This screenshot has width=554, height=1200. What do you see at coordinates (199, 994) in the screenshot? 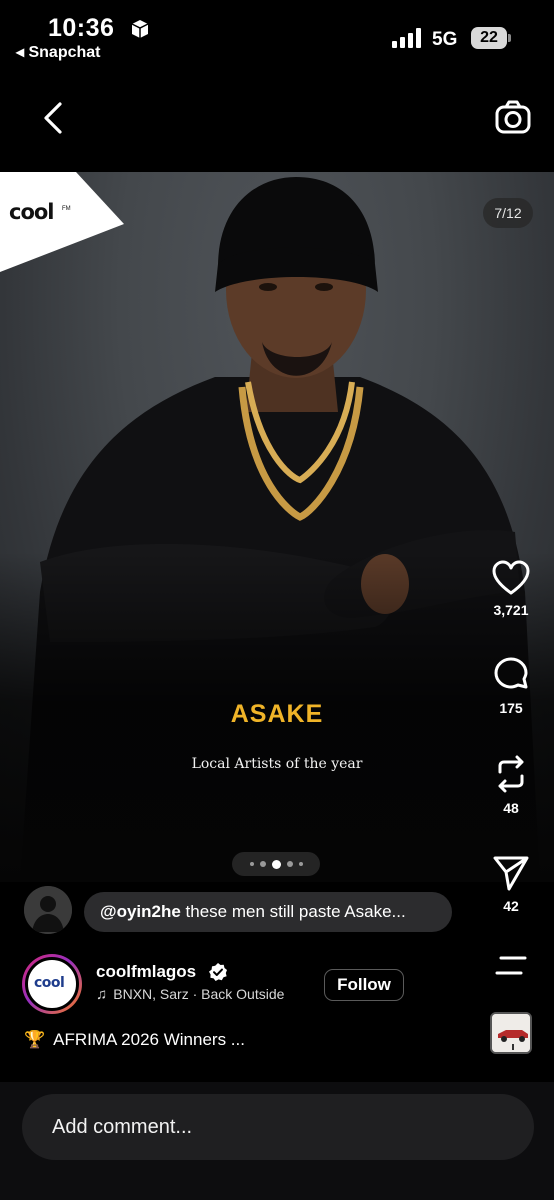
I see `music-track: BNXN, Sarz · Back Outside` at bounding box center [199, 994].